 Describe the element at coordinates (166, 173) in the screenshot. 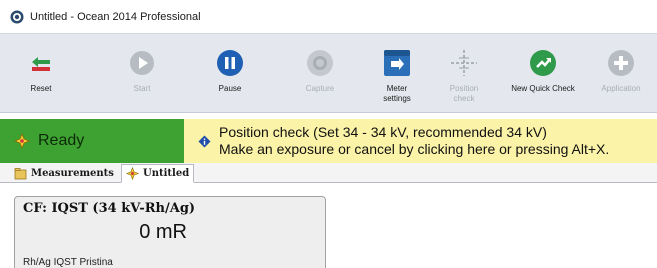

I see `tab-untitled-label: Untitled` at that location.